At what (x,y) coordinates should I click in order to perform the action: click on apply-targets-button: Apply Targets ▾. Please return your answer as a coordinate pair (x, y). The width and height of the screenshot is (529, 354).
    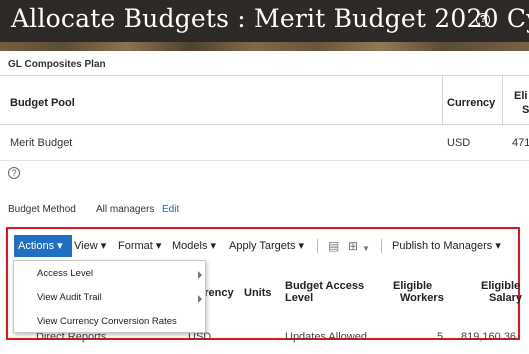
    Looking at the image, I should click on (266, 246).